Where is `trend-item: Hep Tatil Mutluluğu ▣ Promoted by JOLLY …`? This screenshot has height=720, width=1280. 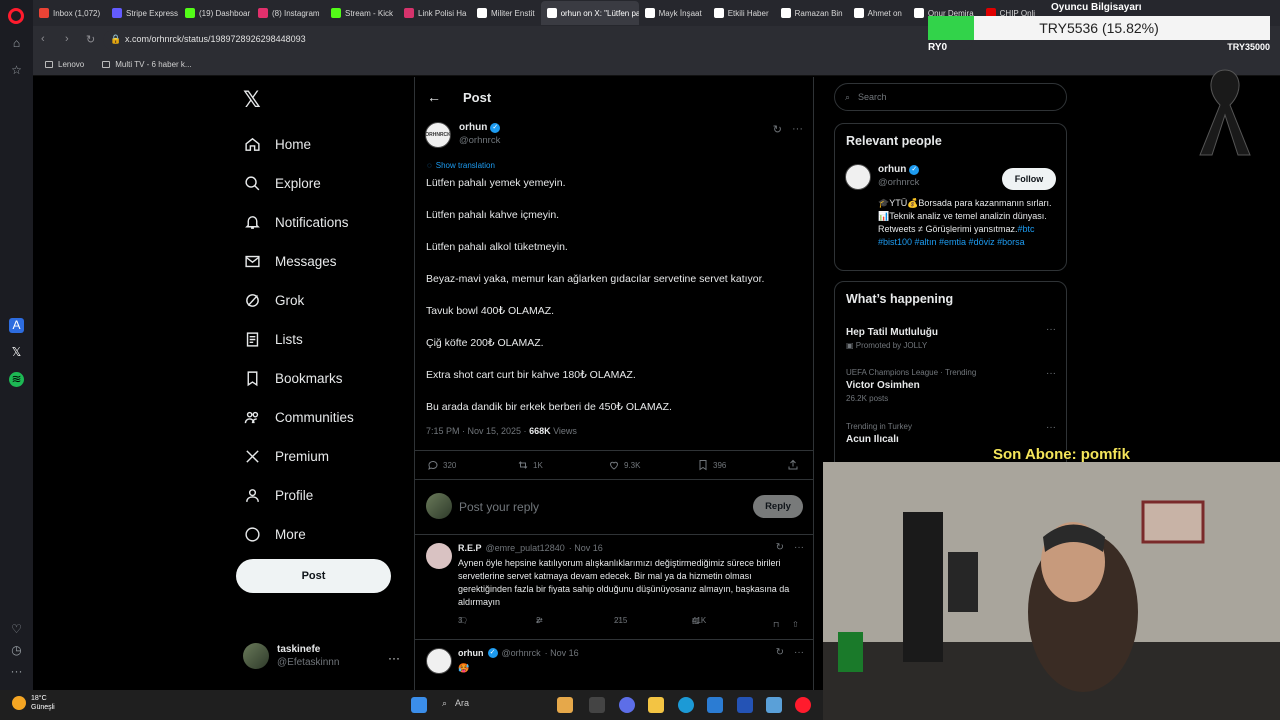 trend-item: Hep Tatil Mutluluğu ▣ Promoted by JOLLY … is located at coordinates (951, 337).